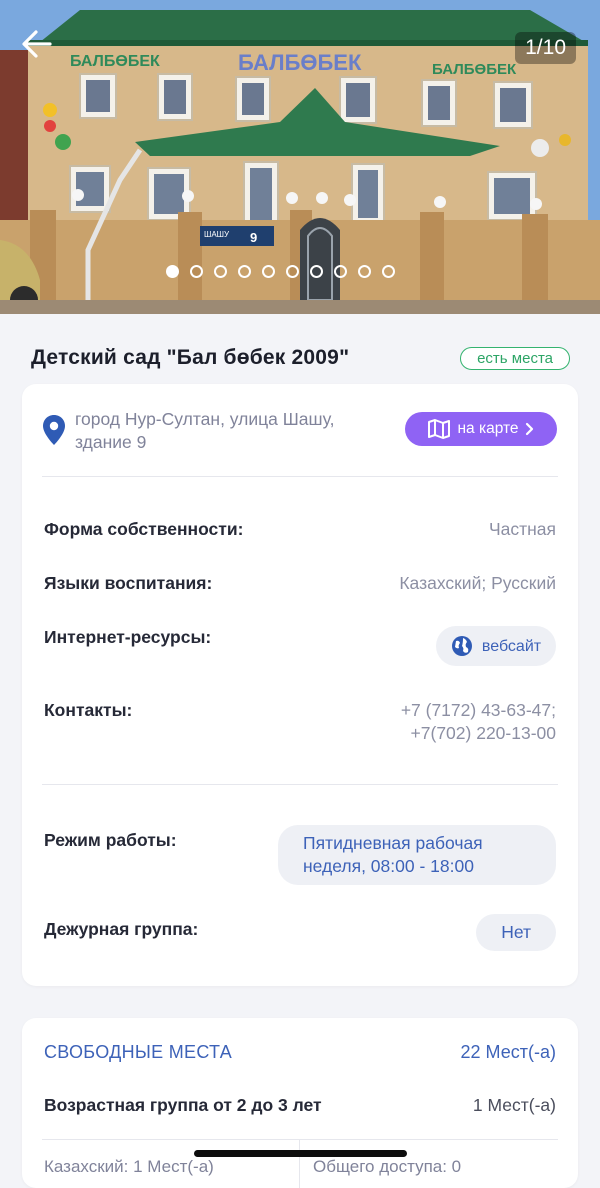 Image resolution: width=600 pixels, height=1188 pixels. What do you see at coordinates (299, 1164) in the screenshot?
I see `vertical-divider` at bounding box center [299, 1164].